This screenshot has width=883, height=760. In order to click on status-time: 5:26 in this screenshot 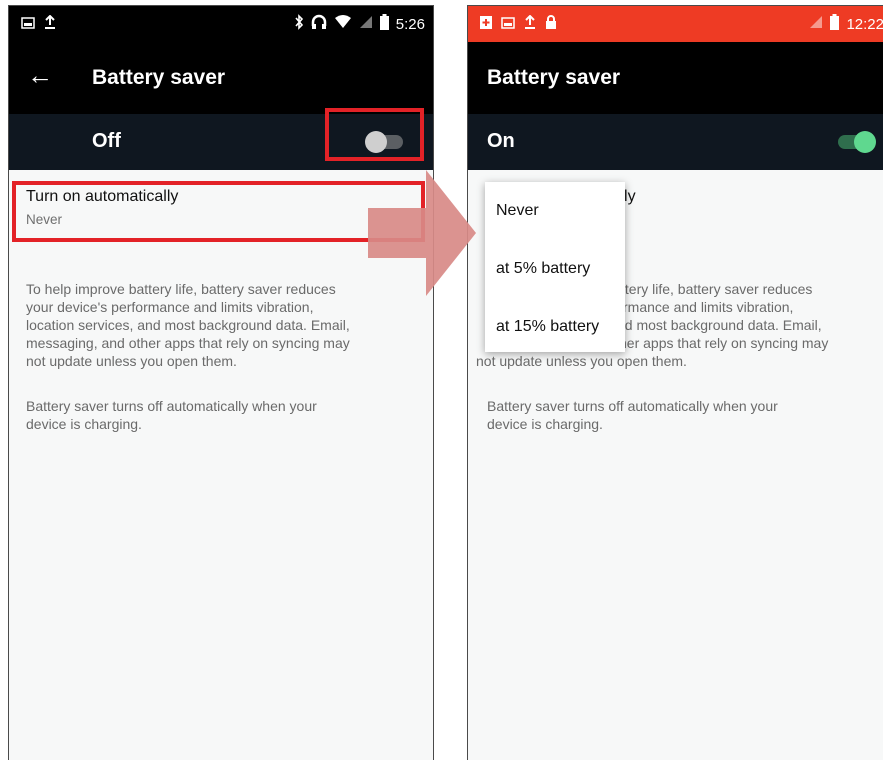, I will do `click(410, 24)`.